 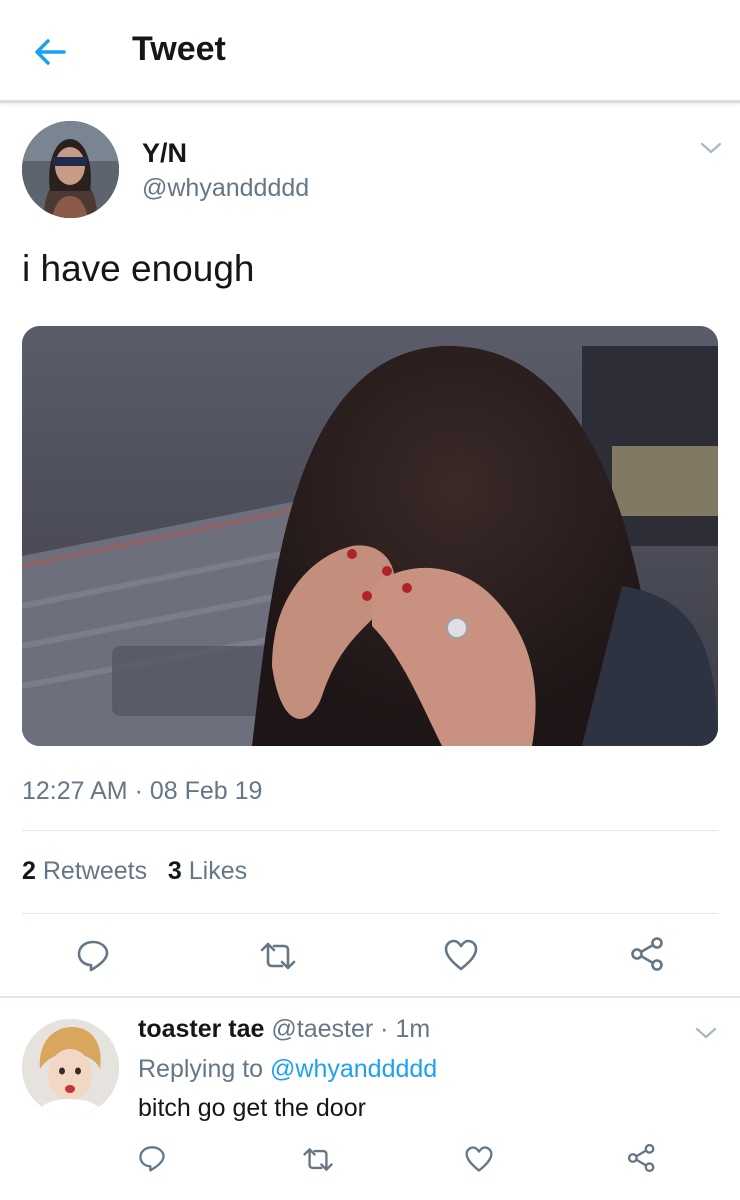 I want to click on likes-stat: 3 Likes, so click(x=207, y=871).